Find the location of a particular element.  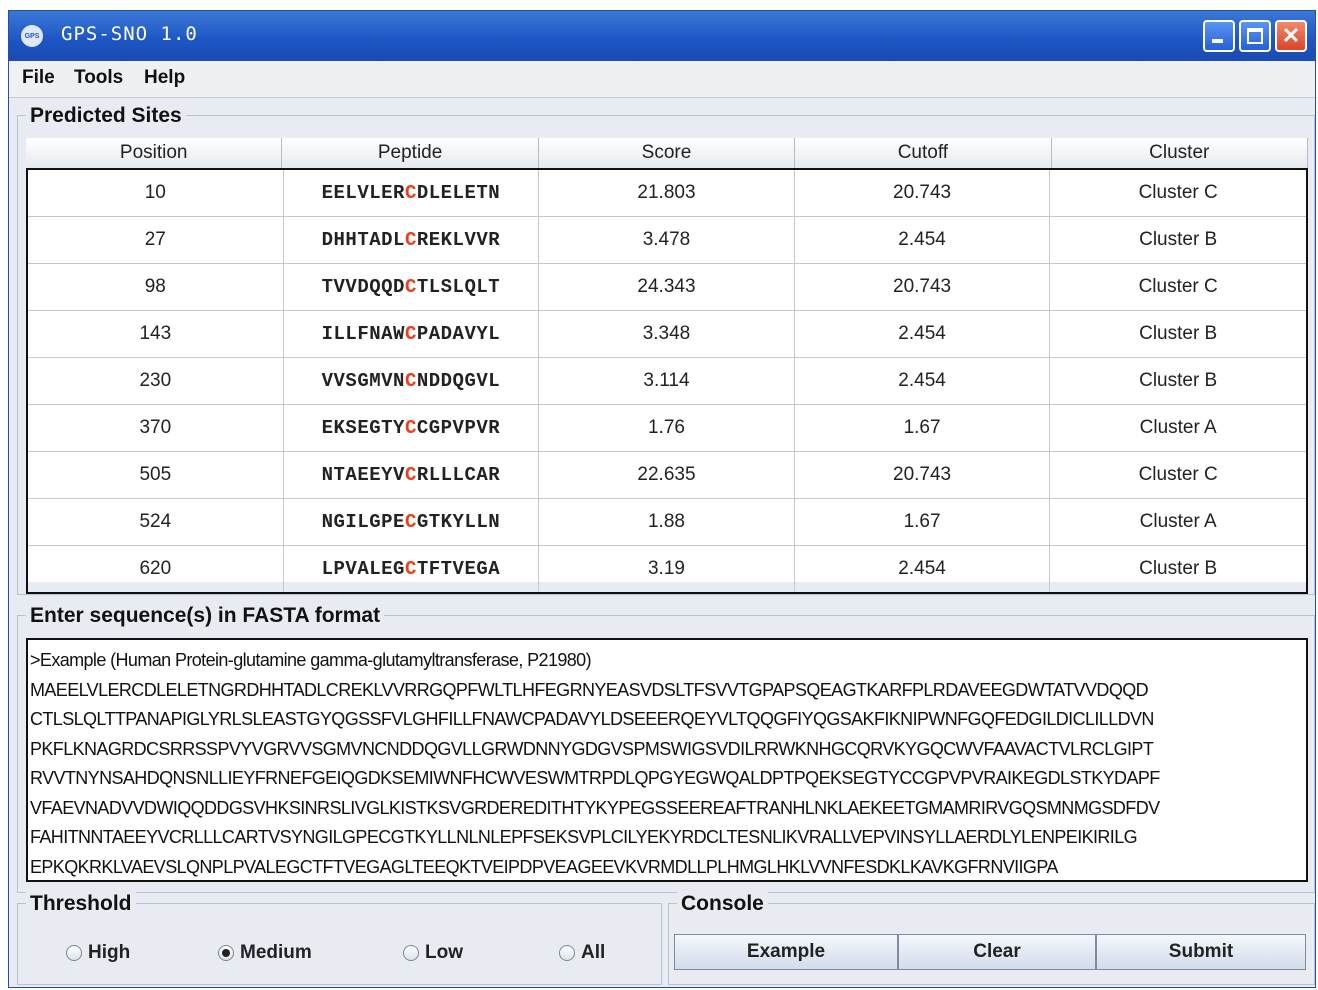

table-row: 524 NGILGPECGTKYLLN 1.88 1.67 Cluster A is located at coordinates (667, 522).